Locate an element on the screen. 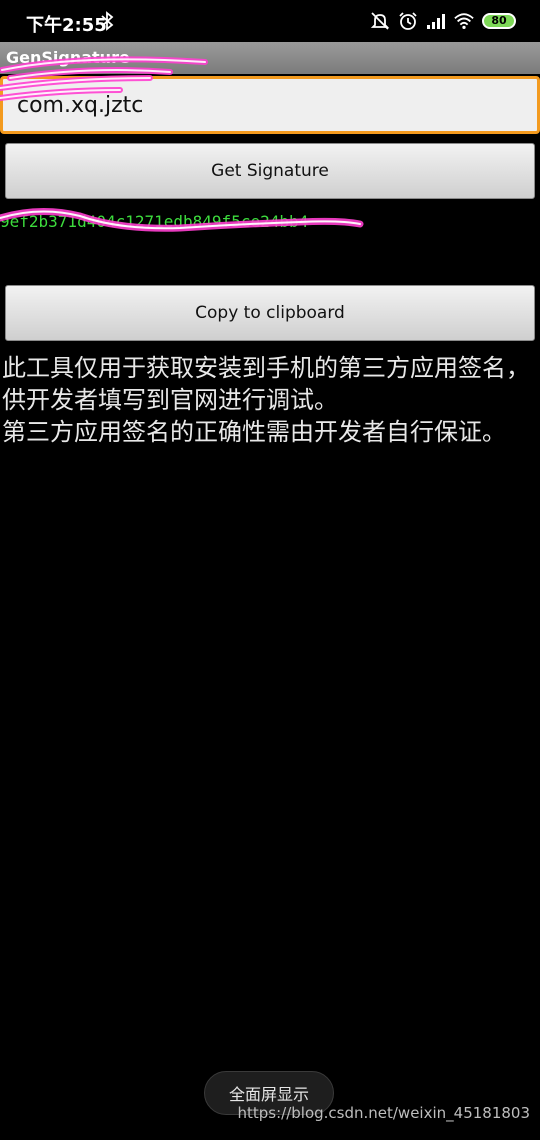 The image size is (540, 1140). package-name-input is located at coordinates (270, 105).